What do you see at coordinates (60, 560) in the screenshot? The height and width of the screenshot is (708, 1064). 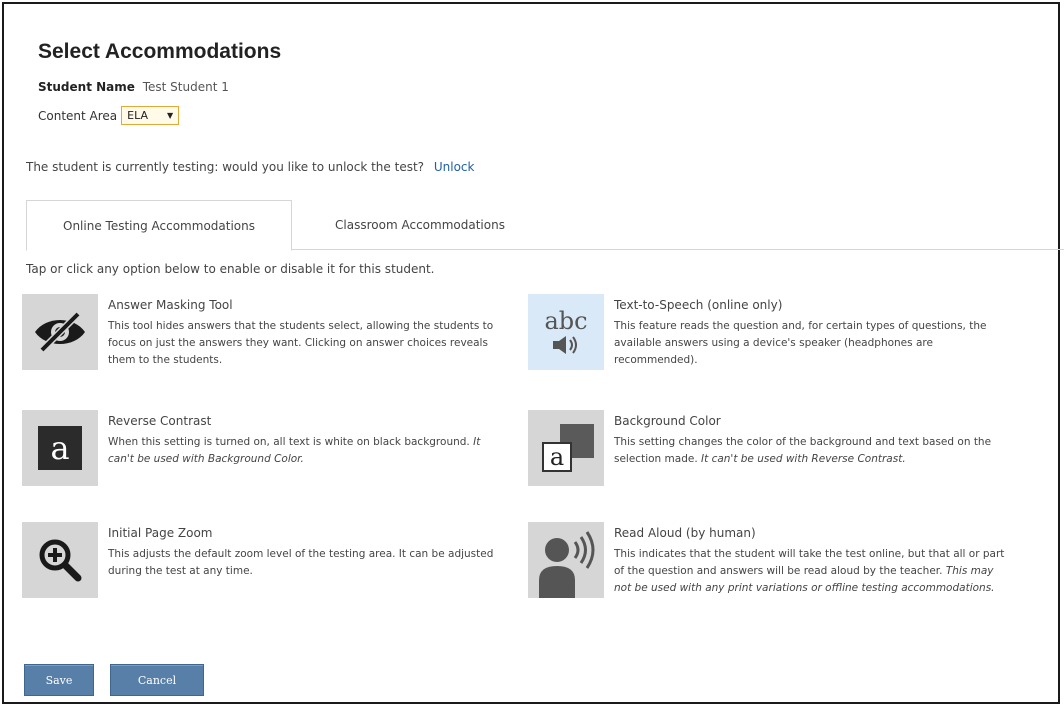 I see `zoom-in-icon` at bounding box center [60, 560].